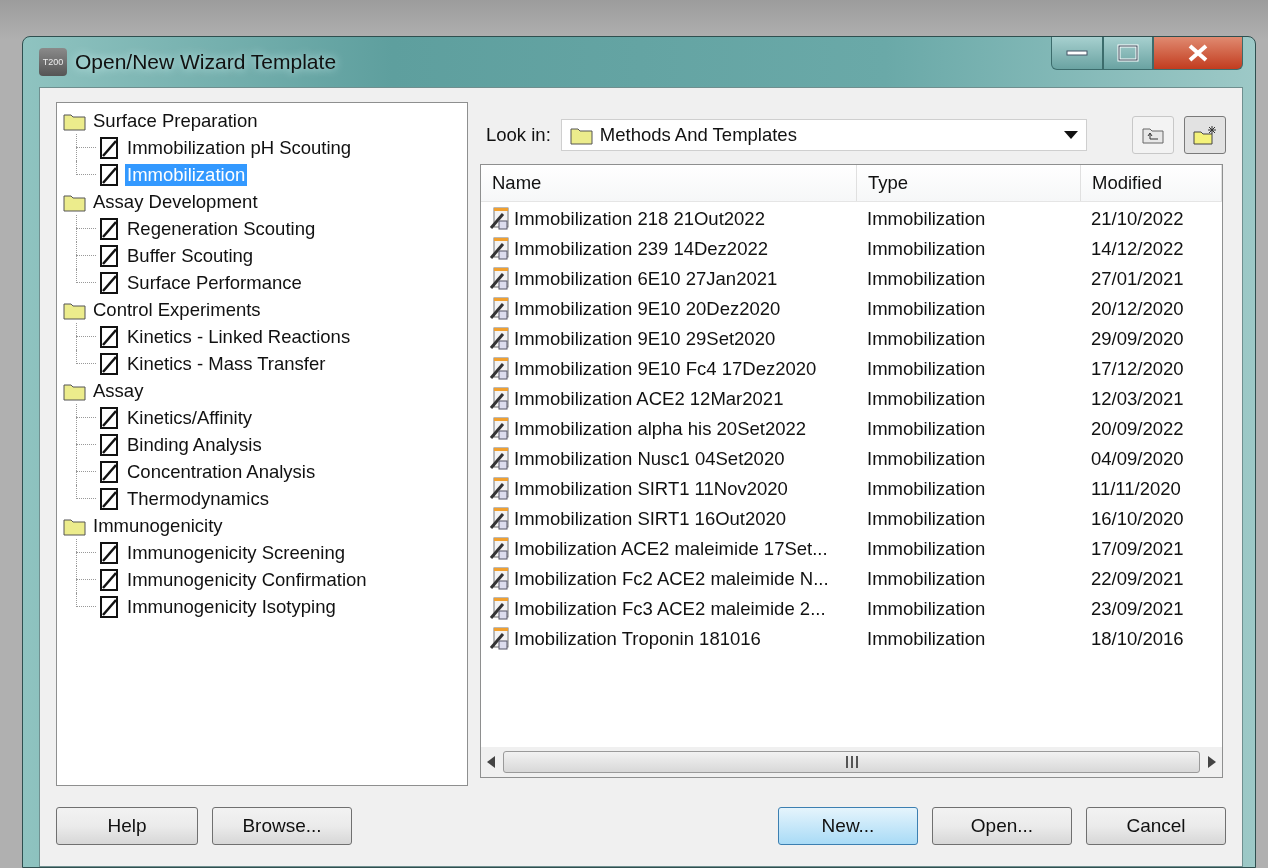 This screenshot has width=1268, height=868. What do you see at coordinates (1136, 489) in the screenshot?
I see `file-date: 11/11/2020` at bounding box center [1136, 489].